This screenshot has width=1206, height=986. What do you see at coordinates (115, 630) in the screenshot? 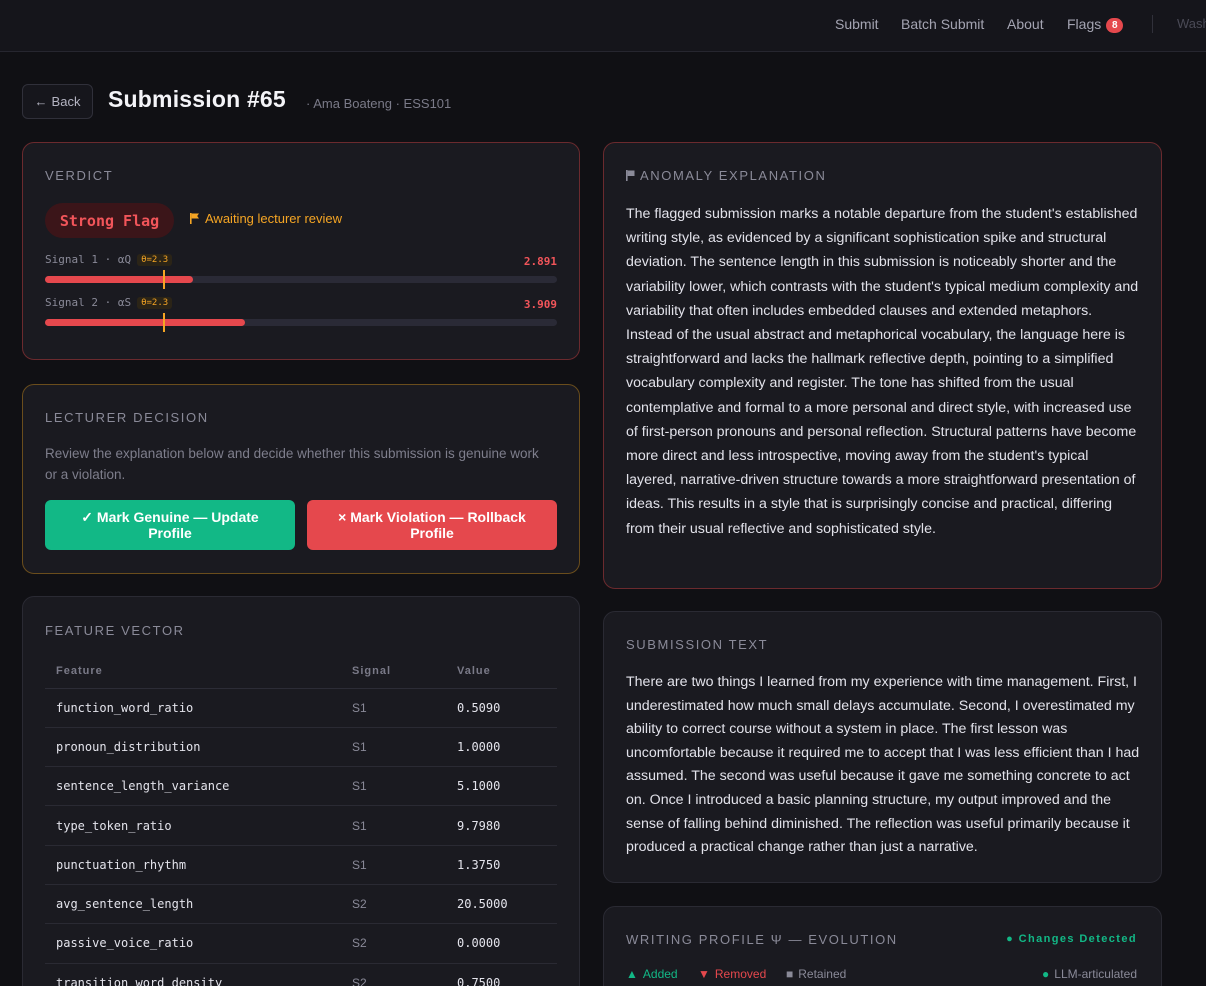
I see `feature-vector-heading: Feature Vector` at bounding box center [115, 630].